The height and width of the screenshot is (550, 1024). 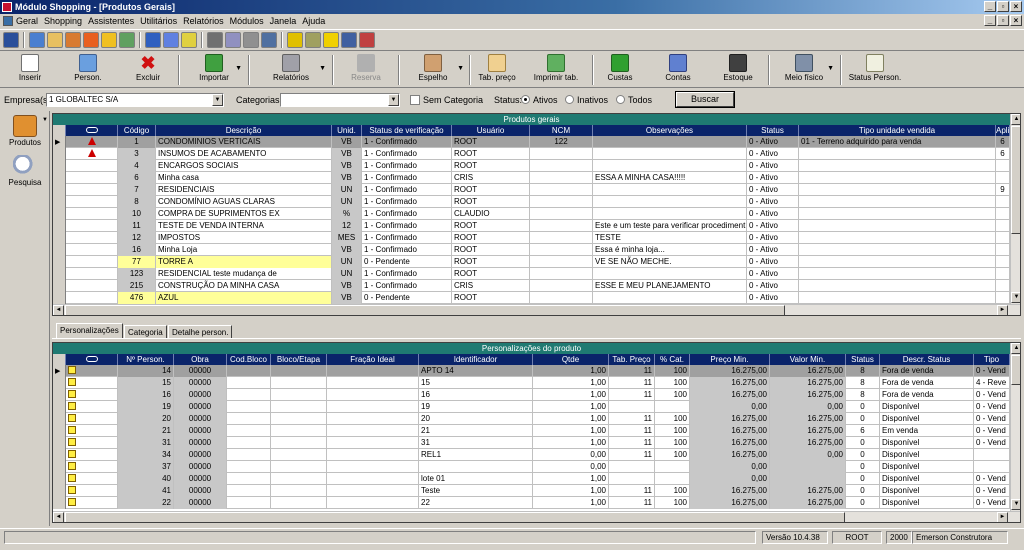 I want to click on cell-pct-cat, so click(x=672, y=479).